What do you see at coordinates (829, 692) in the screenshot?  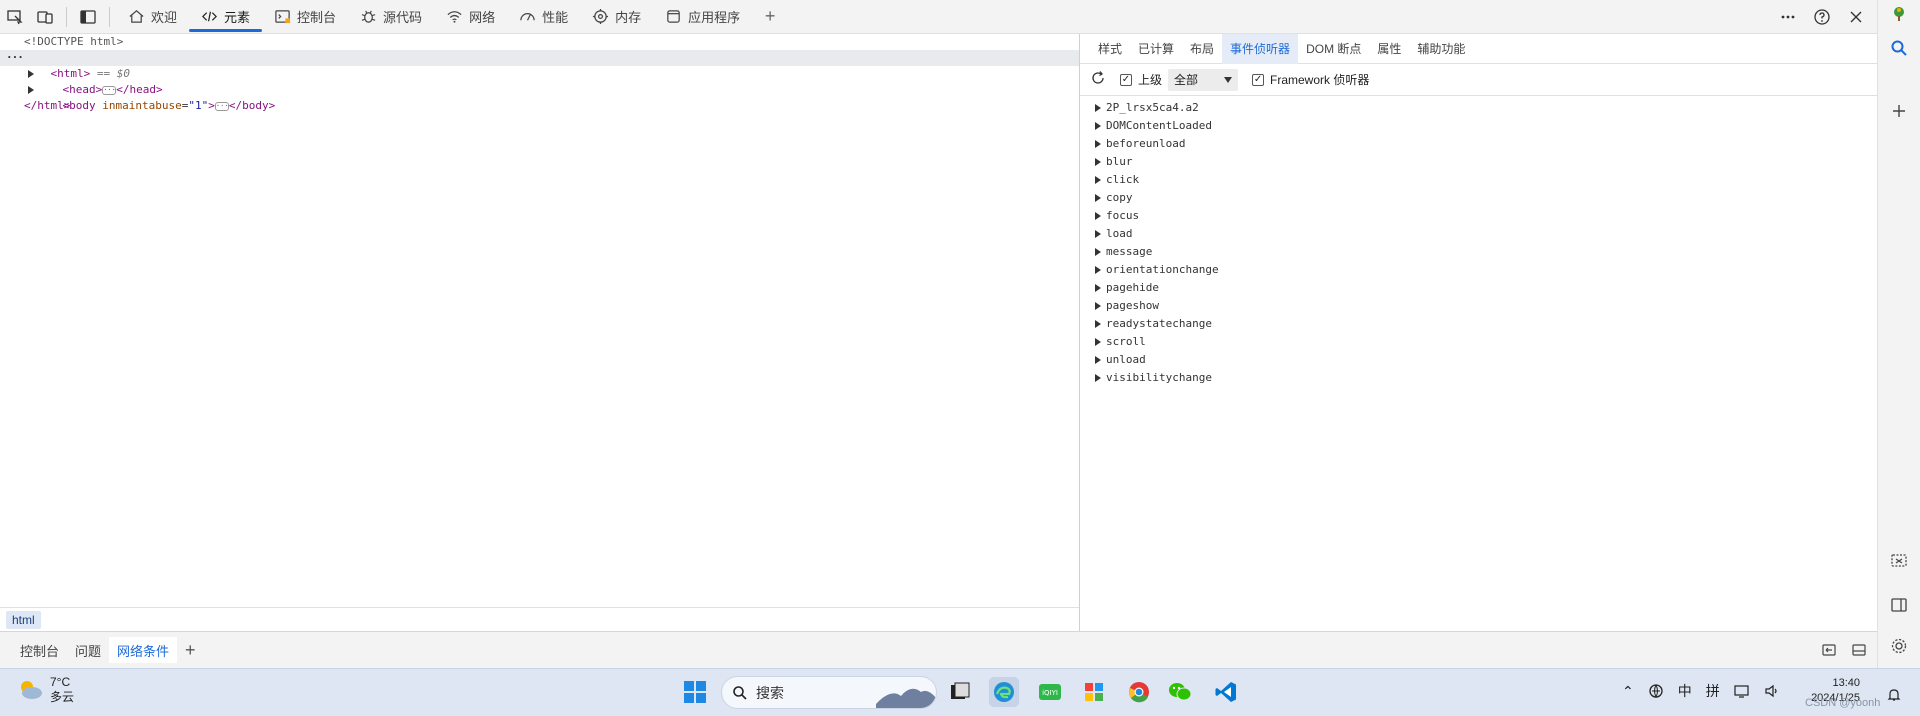 I see `taskbar-search: 搜索` at bounding box center [829, 692].